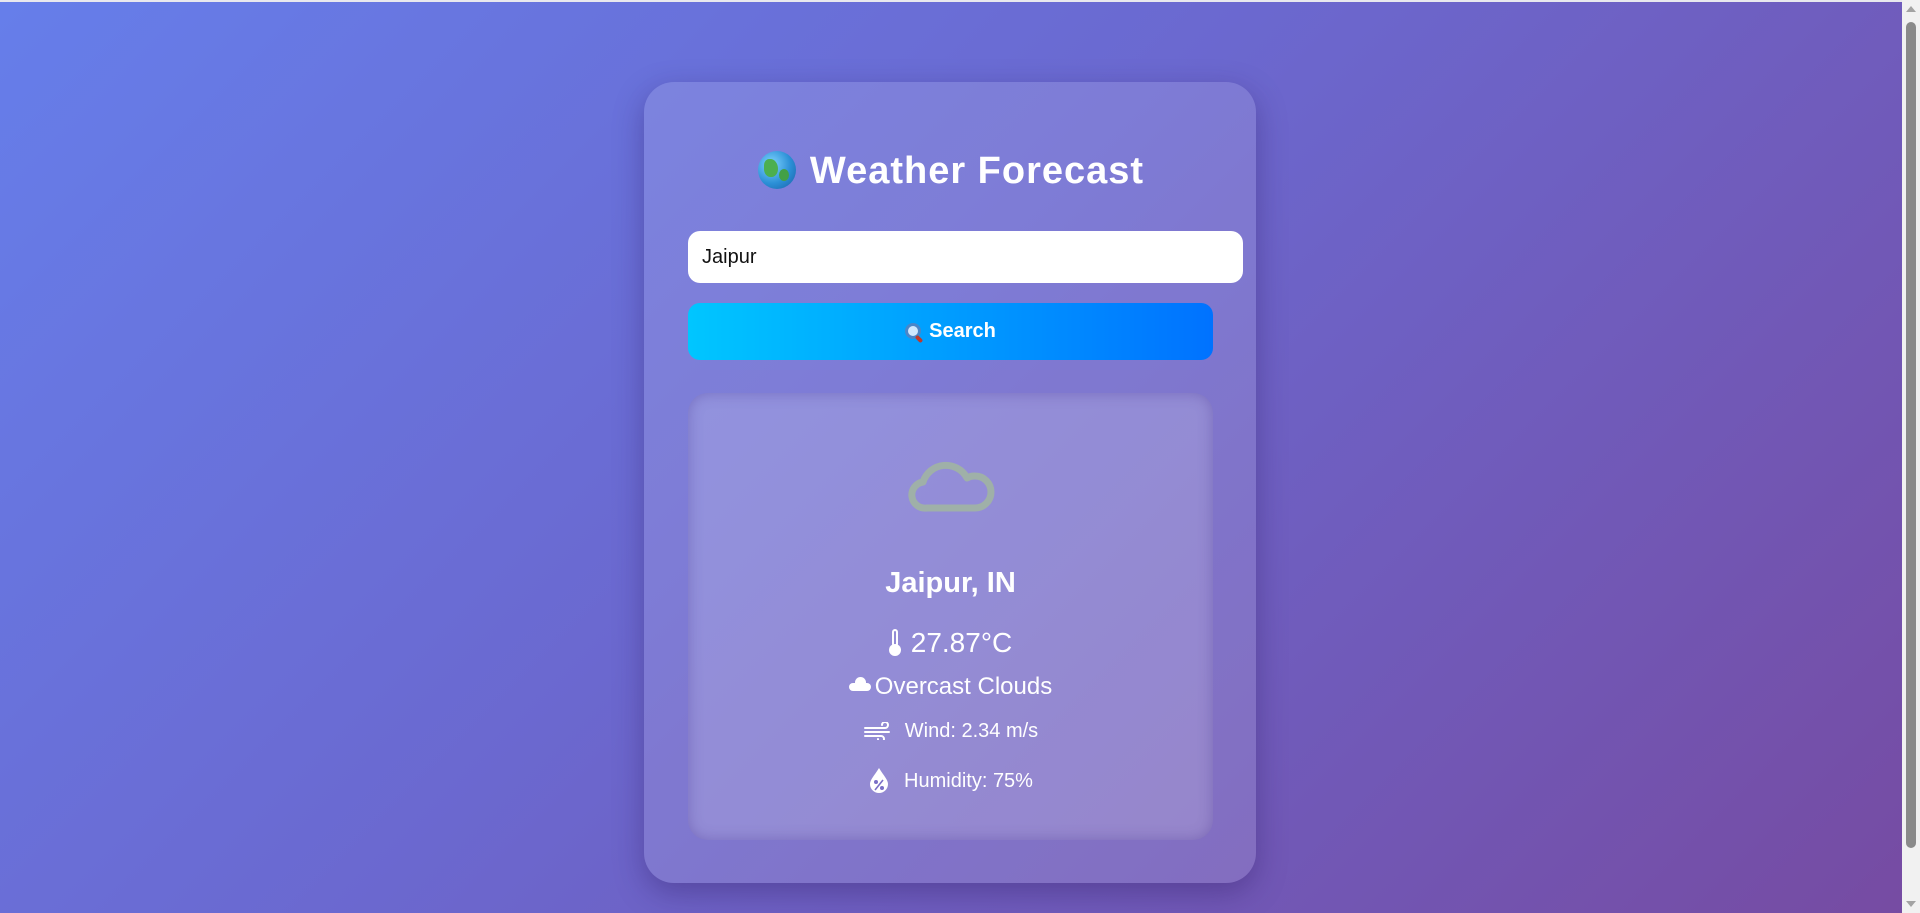 The width and height of the screenshot is (1920, 913). I want to click on globe-icon, so click(776, 170).